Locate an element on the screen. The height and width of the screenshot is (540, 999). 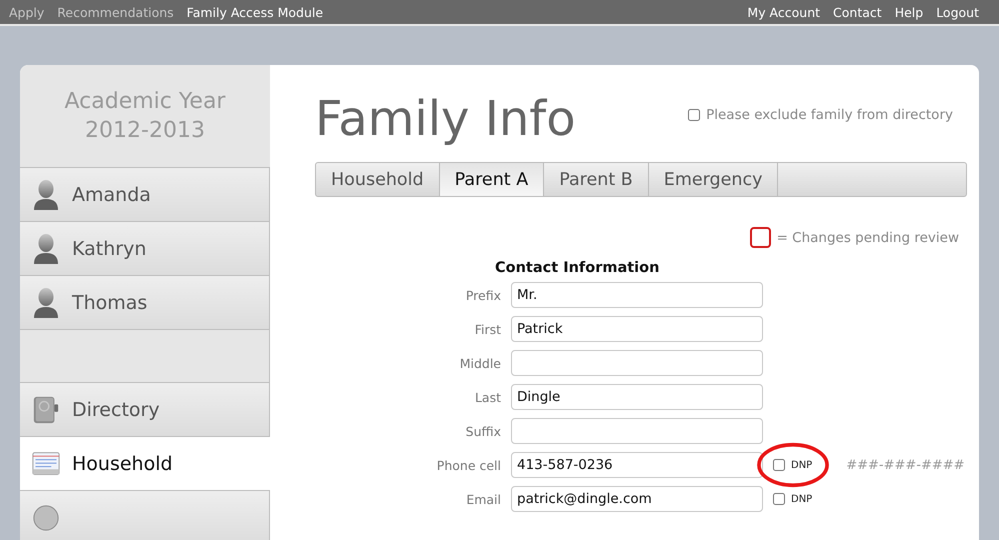
input-field: Patrick is located at coordinates (637, 329).